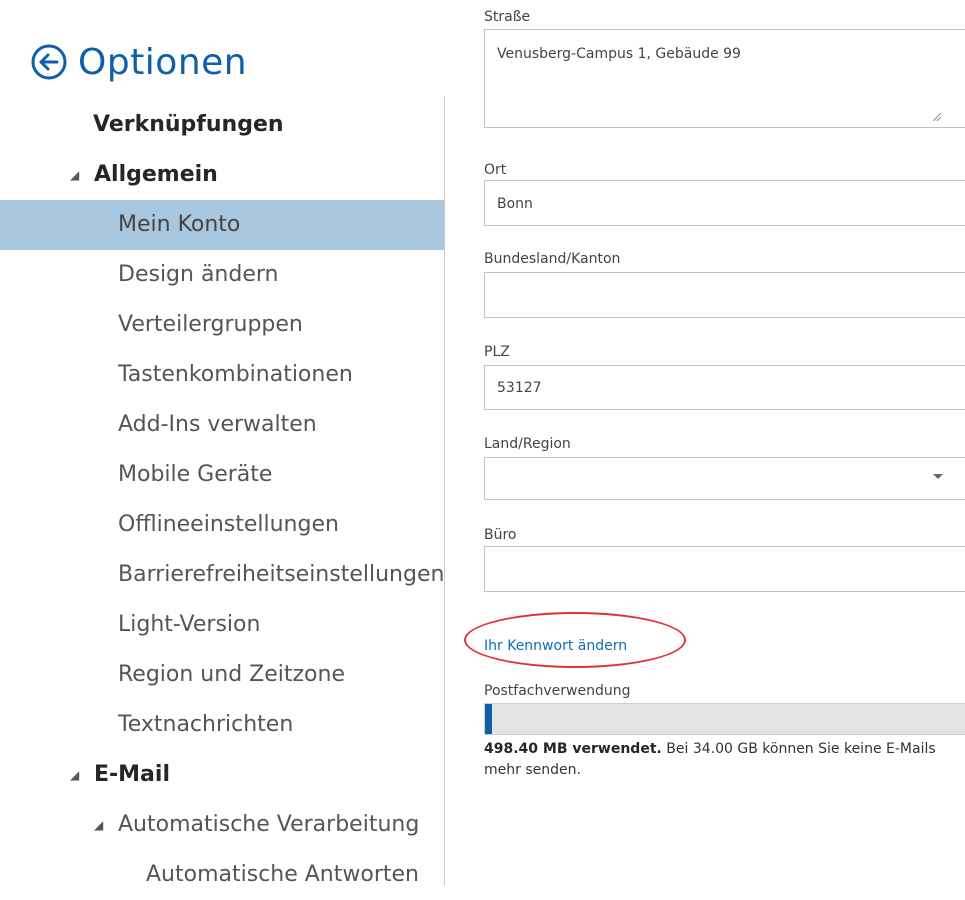 The image size is (965, 900). What do you see at coordinates (179, 224) in the screenshot?
I see `nav-item-label: Mein Konto` at bounding box center [179, 224].